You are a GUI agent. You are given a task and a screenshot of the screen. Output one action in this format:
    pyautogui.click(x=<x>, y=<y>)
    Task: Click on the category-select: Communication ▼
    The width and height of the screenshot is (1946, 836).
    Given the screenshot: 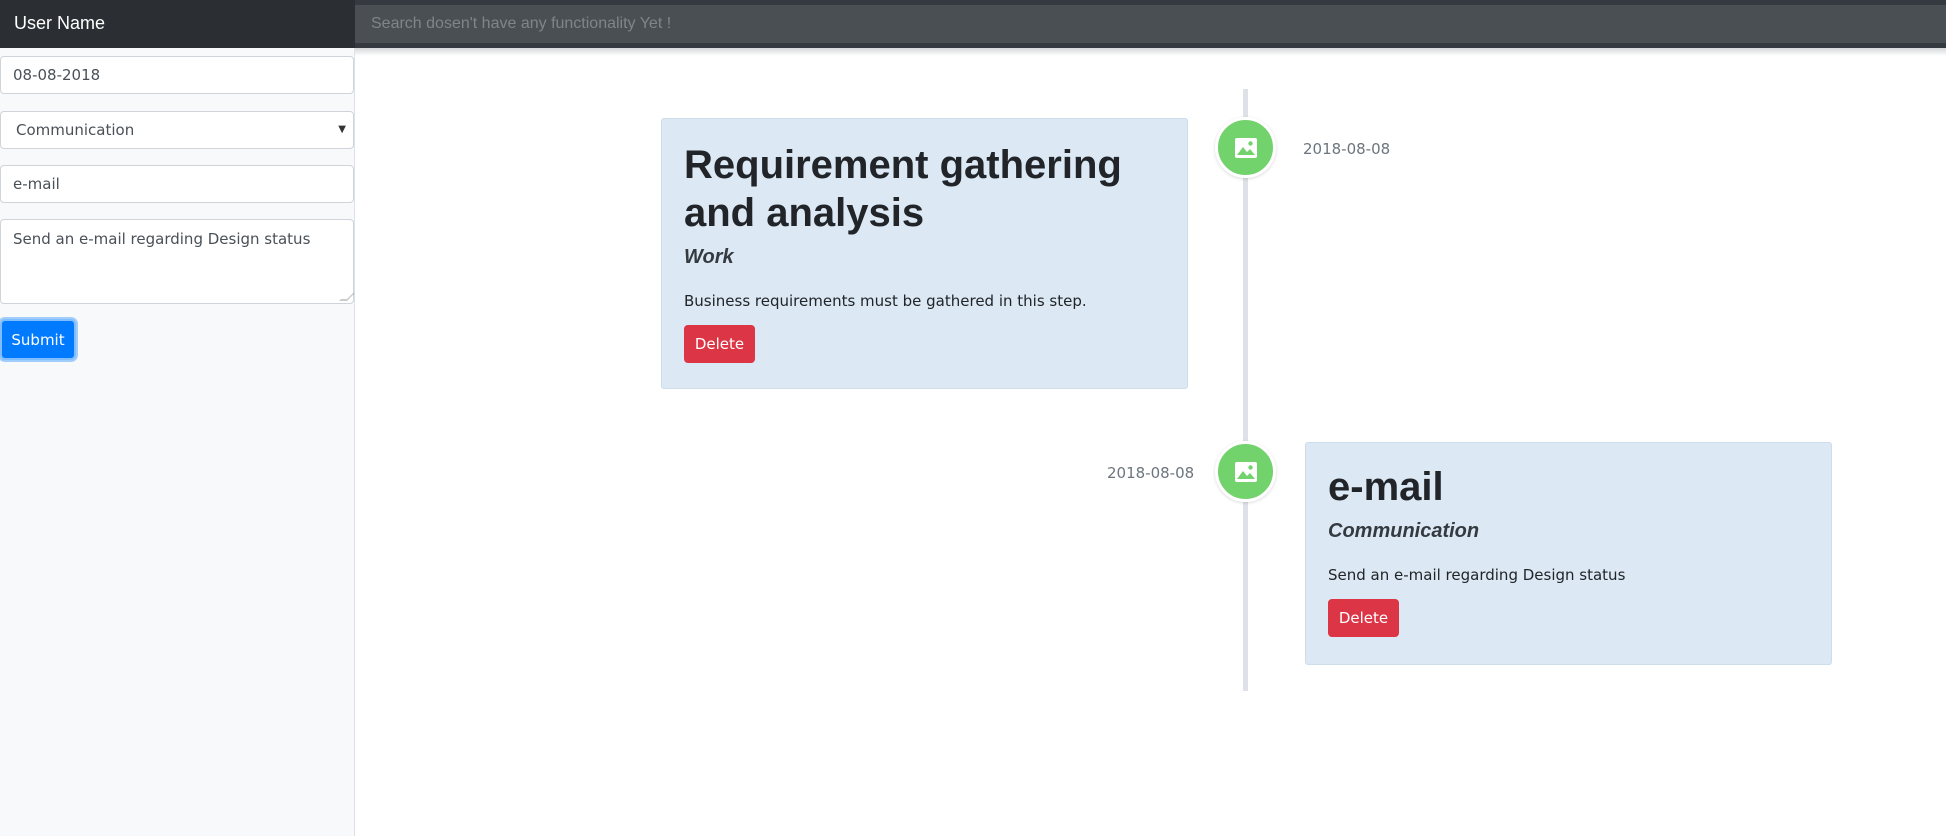 What is the action you would take?
    pyautogui.click(x=177, y=130)
    